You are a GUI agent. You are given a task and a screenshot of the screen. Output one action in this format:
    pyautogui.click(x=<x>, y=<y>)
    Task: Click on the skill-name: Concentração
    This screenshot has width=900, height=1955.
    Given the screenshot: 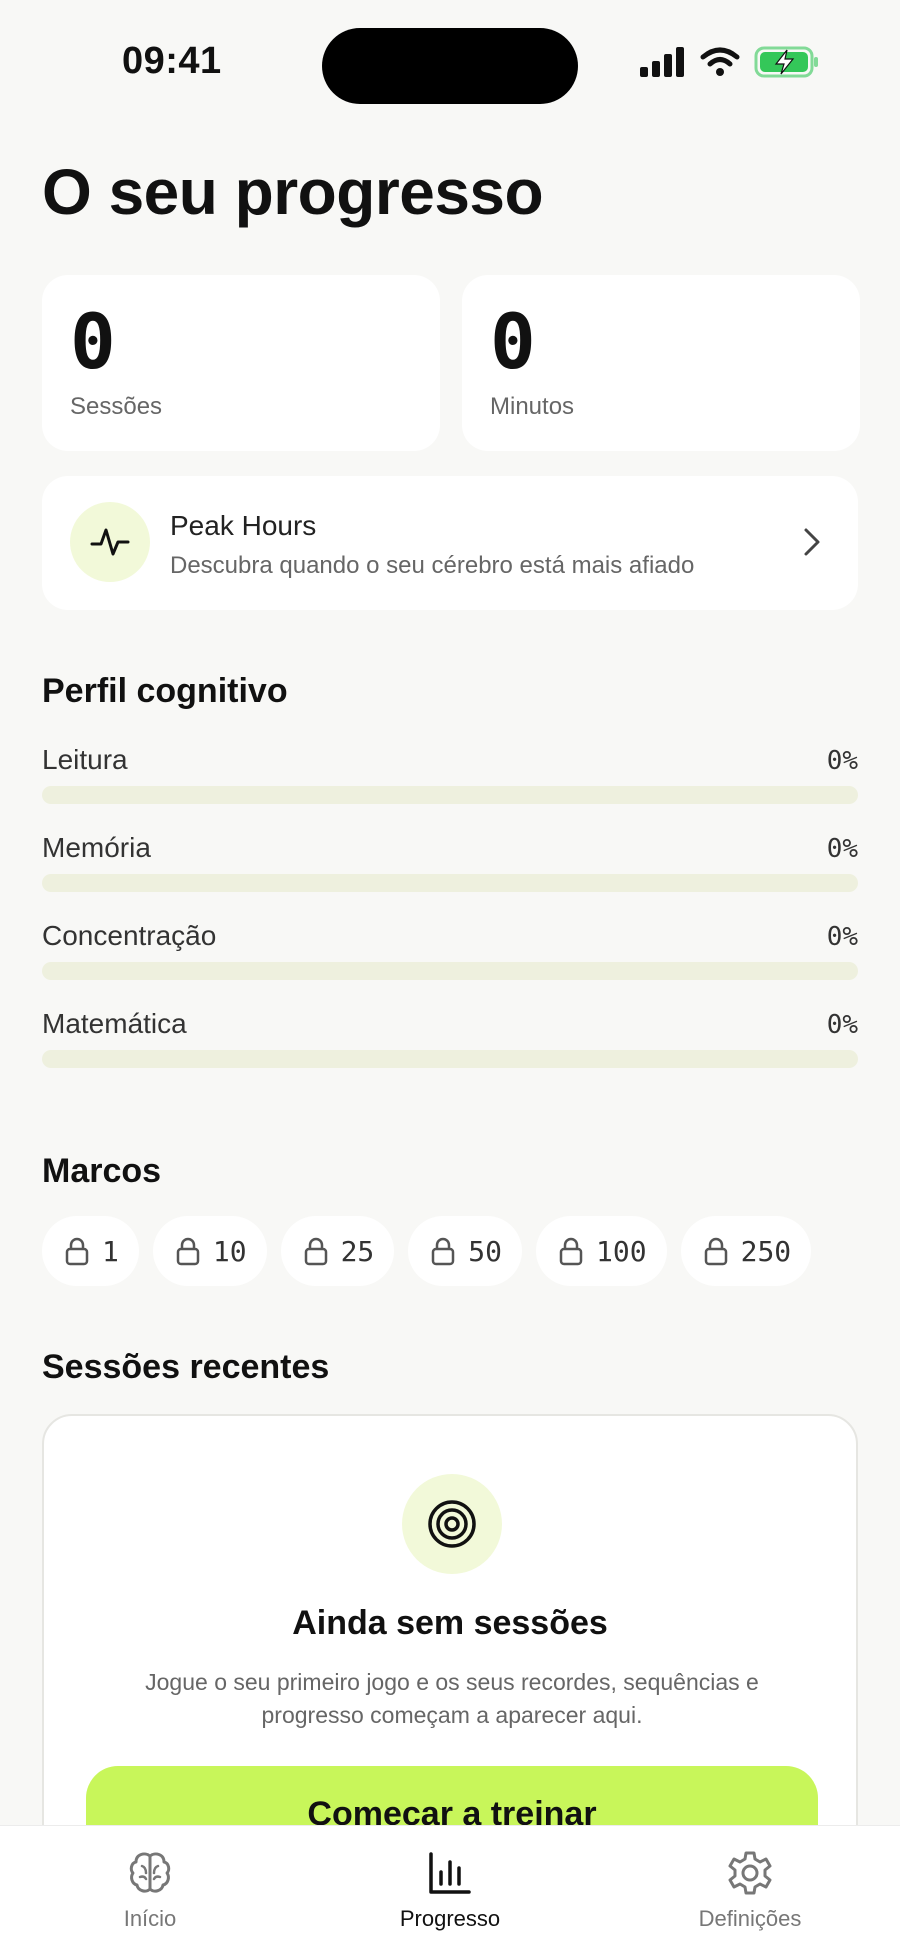 What is the action you would take?
    pyautogui.click(x=129, y=935)
    